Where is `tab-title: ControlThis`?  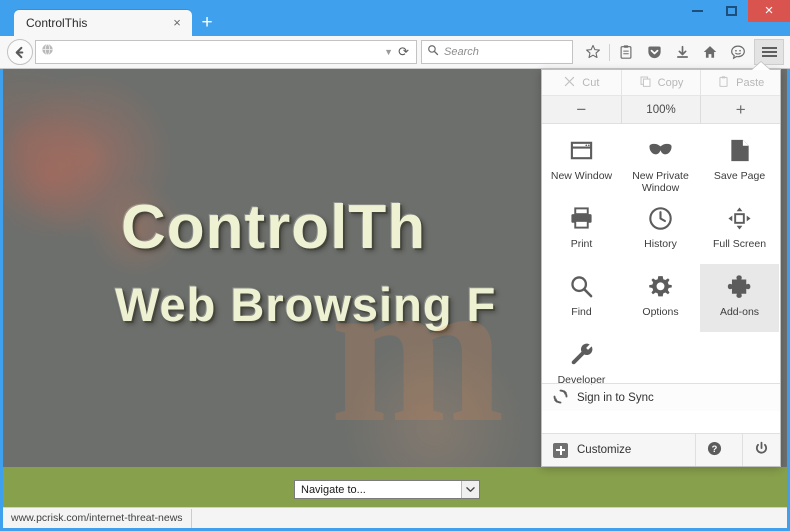 tab-title: ControlThis is located at coordinates (57, 23).